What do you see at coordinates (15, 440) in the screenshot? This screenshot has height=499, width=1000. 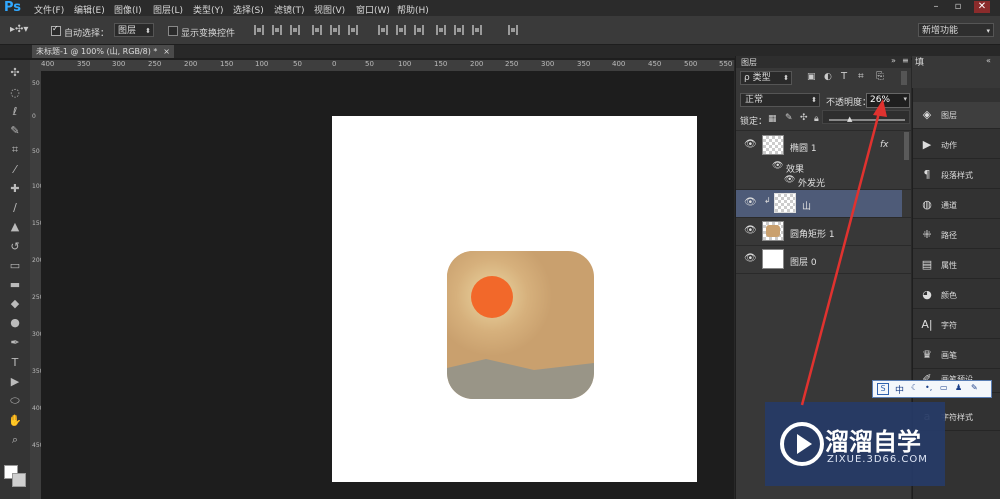 I see `zoom-tool-icon: ⌕` at bounding box center [15, 440].